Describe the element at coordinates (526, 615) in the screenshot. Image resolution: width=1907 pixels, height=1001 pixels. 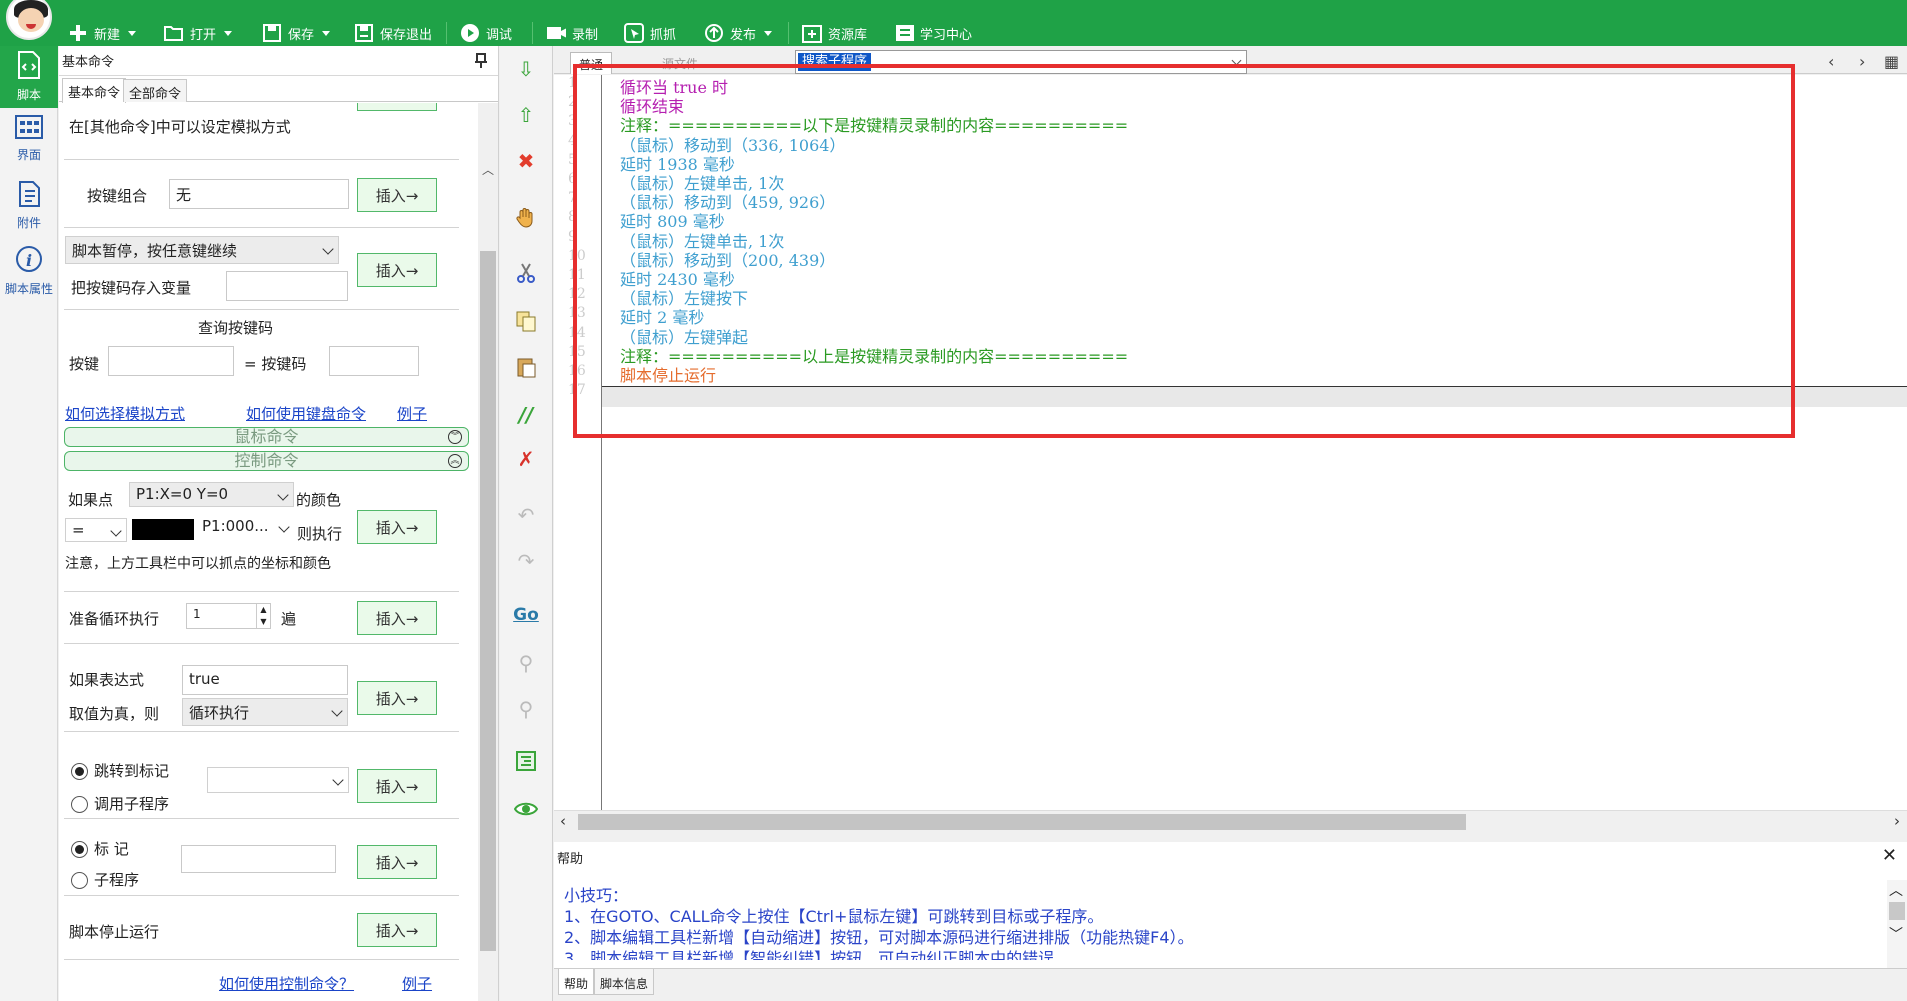
I see `goto-icon: Go` at that location.